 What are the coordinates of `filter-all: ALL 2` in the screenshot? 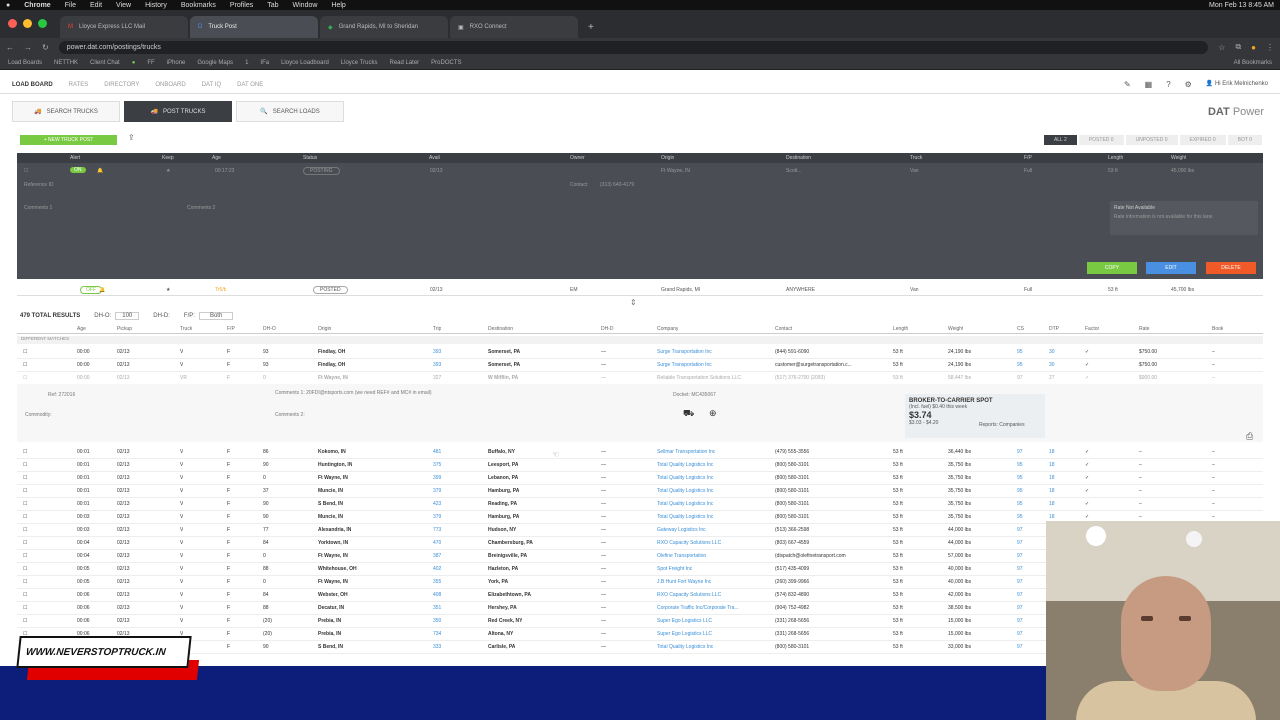 It's located at (1060, 140).